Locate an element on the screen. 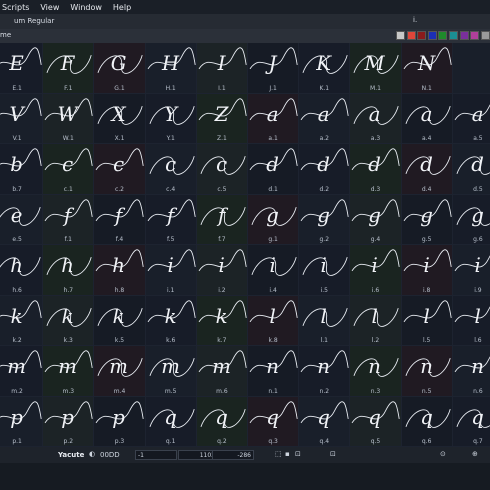 The image size is (490, 490). glyph-cell: k k.6 is located at coordinates (171, 320).